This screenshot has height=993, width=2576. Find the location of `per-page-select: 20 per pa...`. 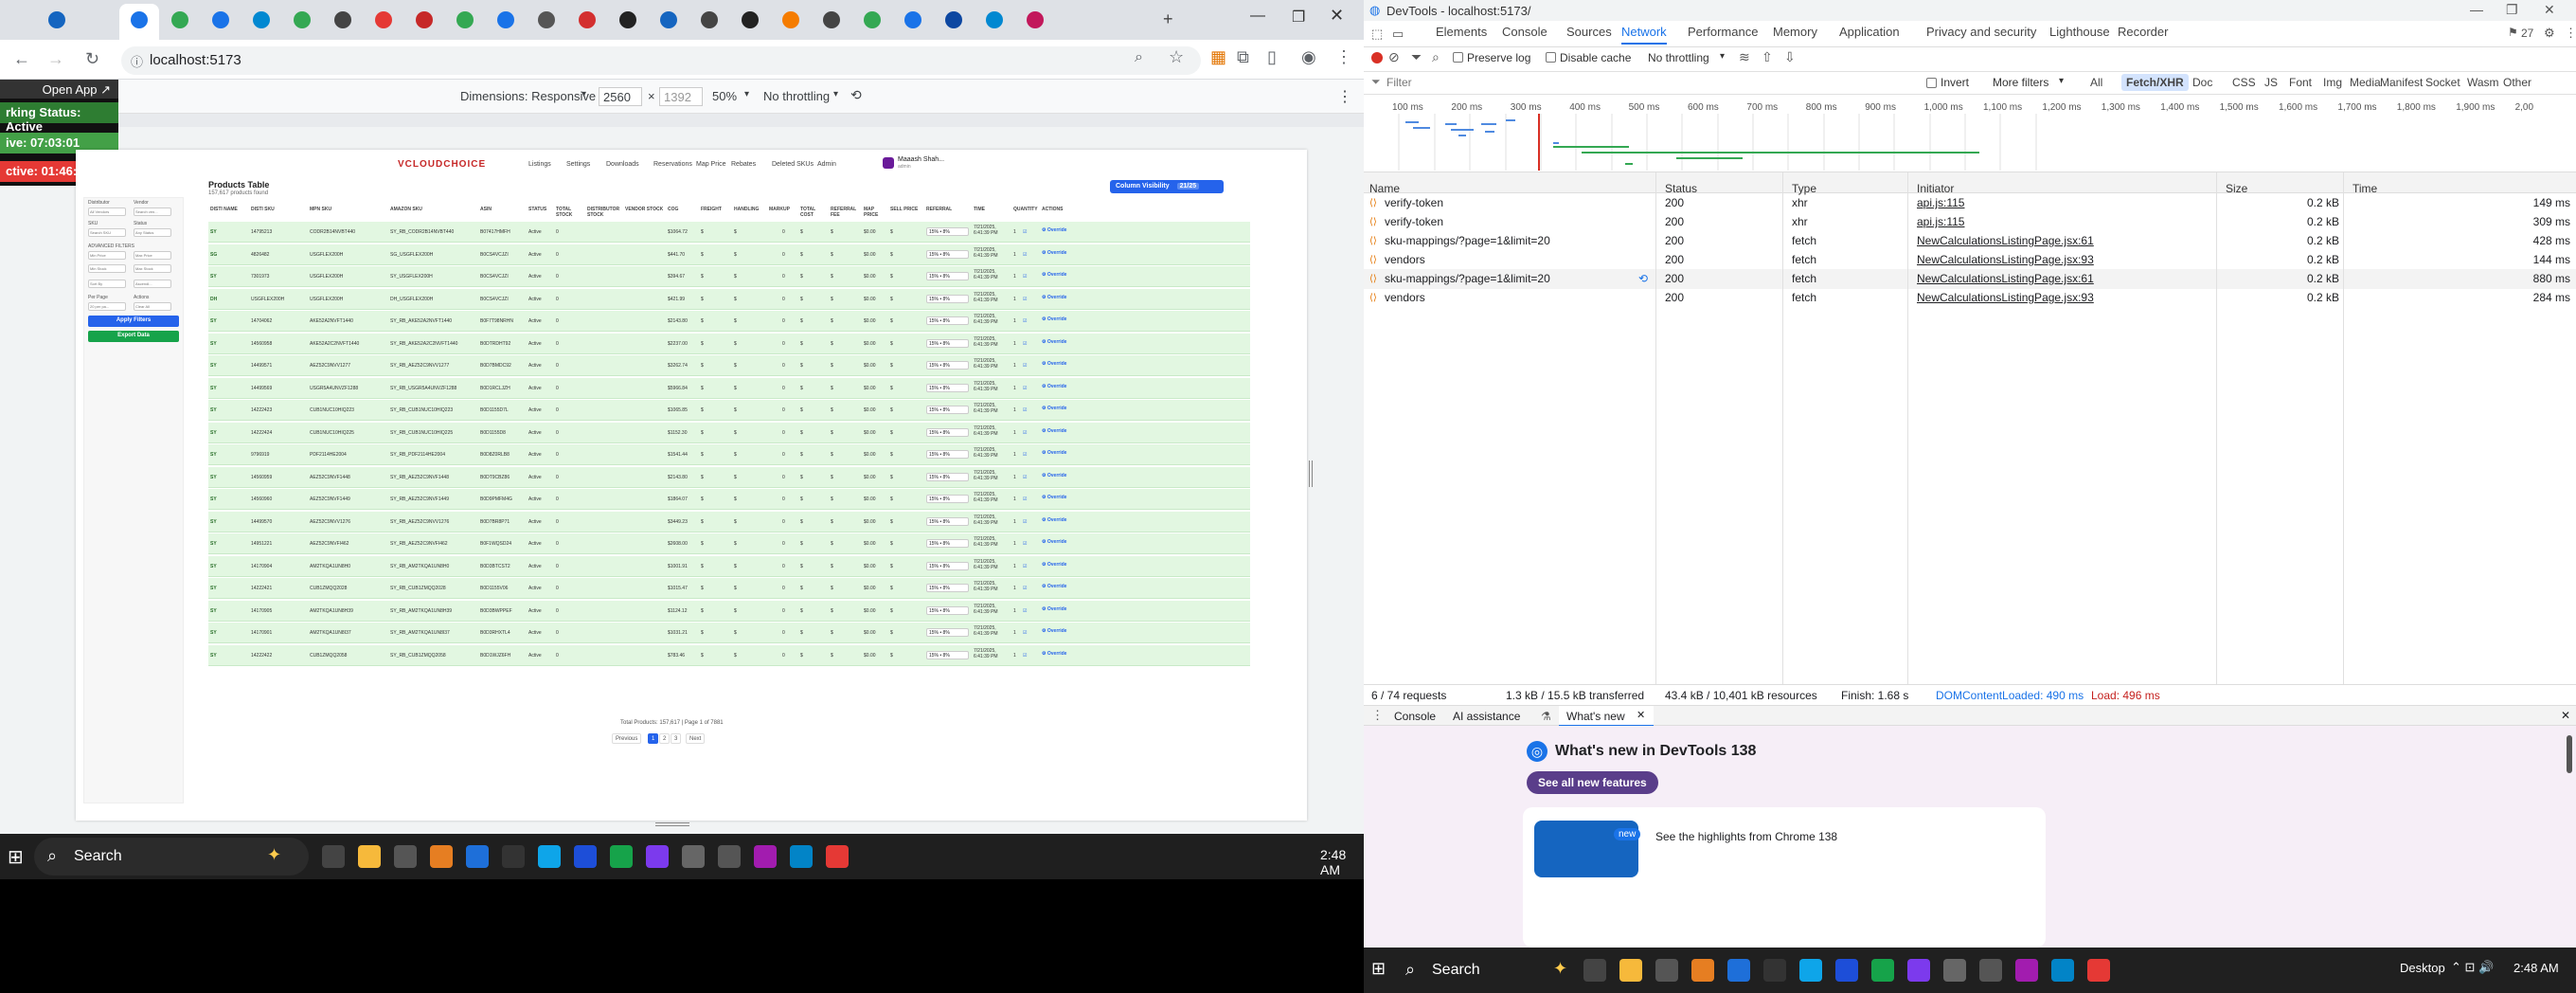

per-page-select: 20 per pa... is located at coordinates (107, 306).